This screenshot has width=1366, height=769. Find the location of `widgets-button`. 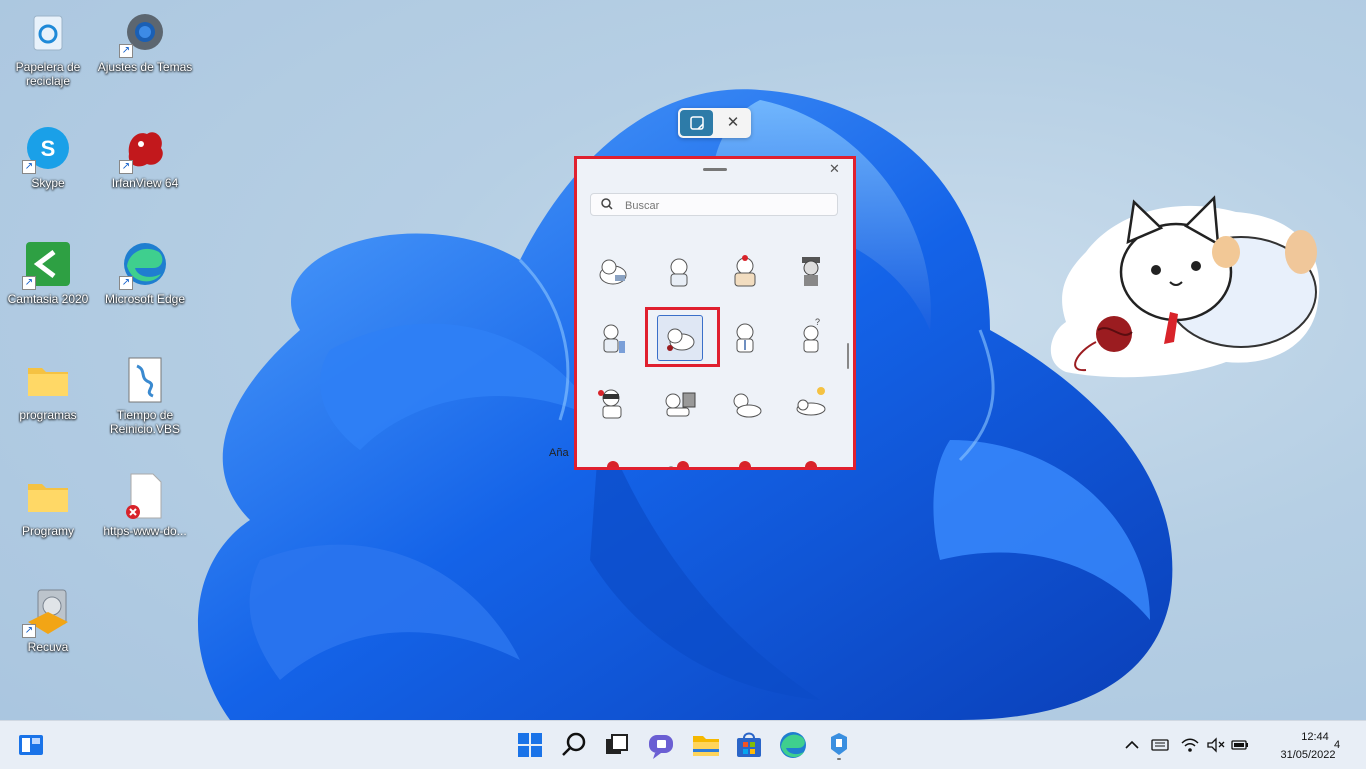

widgets-button is located at coordinates (31, 745).